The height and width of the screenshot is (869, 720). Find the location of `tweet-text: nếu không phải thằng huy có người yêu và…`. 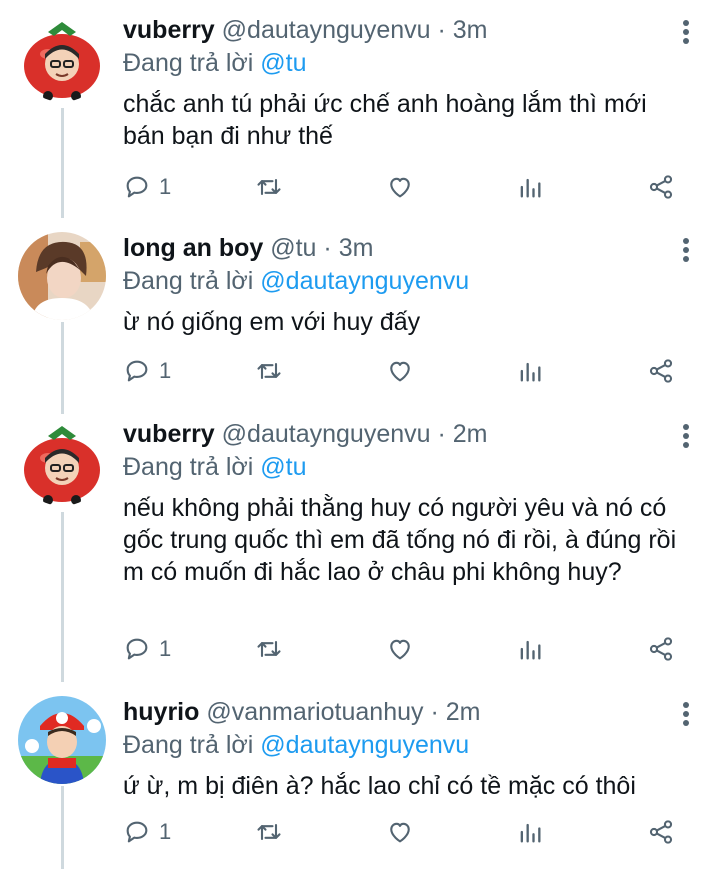

tweet-text: nếu không phải thằng huy có người yêu và… is located at coordinates (400, 540).